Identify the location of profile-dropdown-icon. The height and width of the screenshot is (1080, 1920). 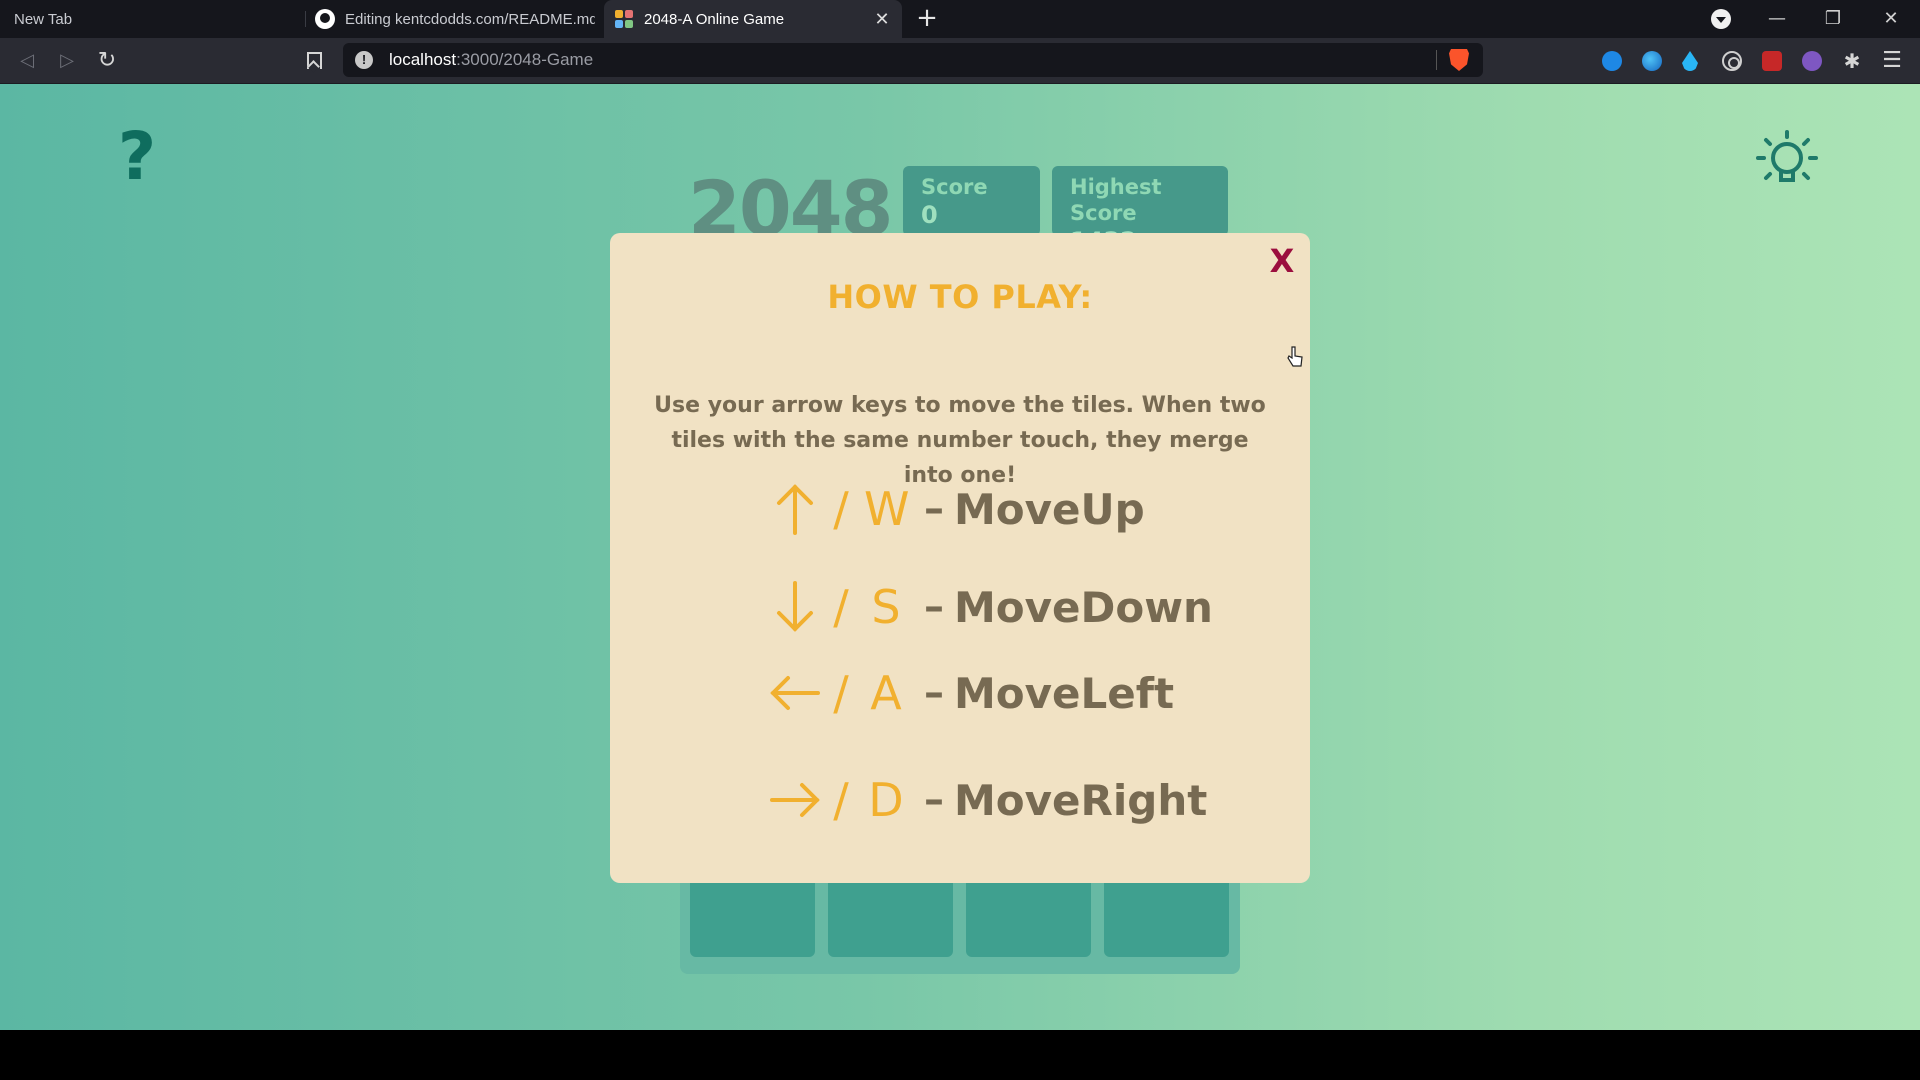
(1721, 19).